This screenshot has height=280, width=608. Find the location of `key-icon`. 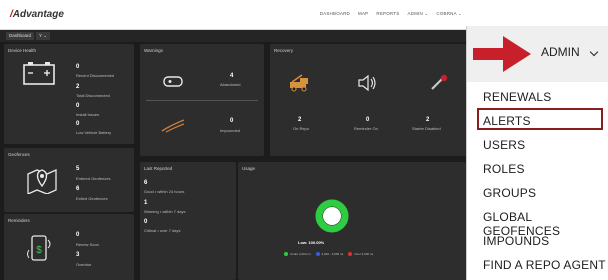

key-icon is located at coordinates (439, 82).